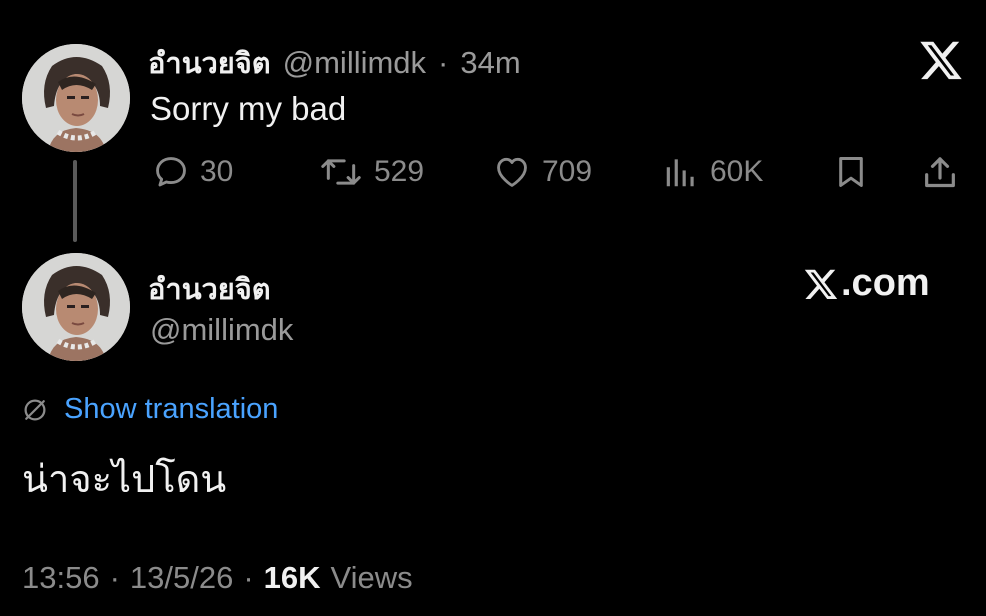  I want to click on tweet-header: อำนวยจิต @millimdk · 34m, so click(334, 63).